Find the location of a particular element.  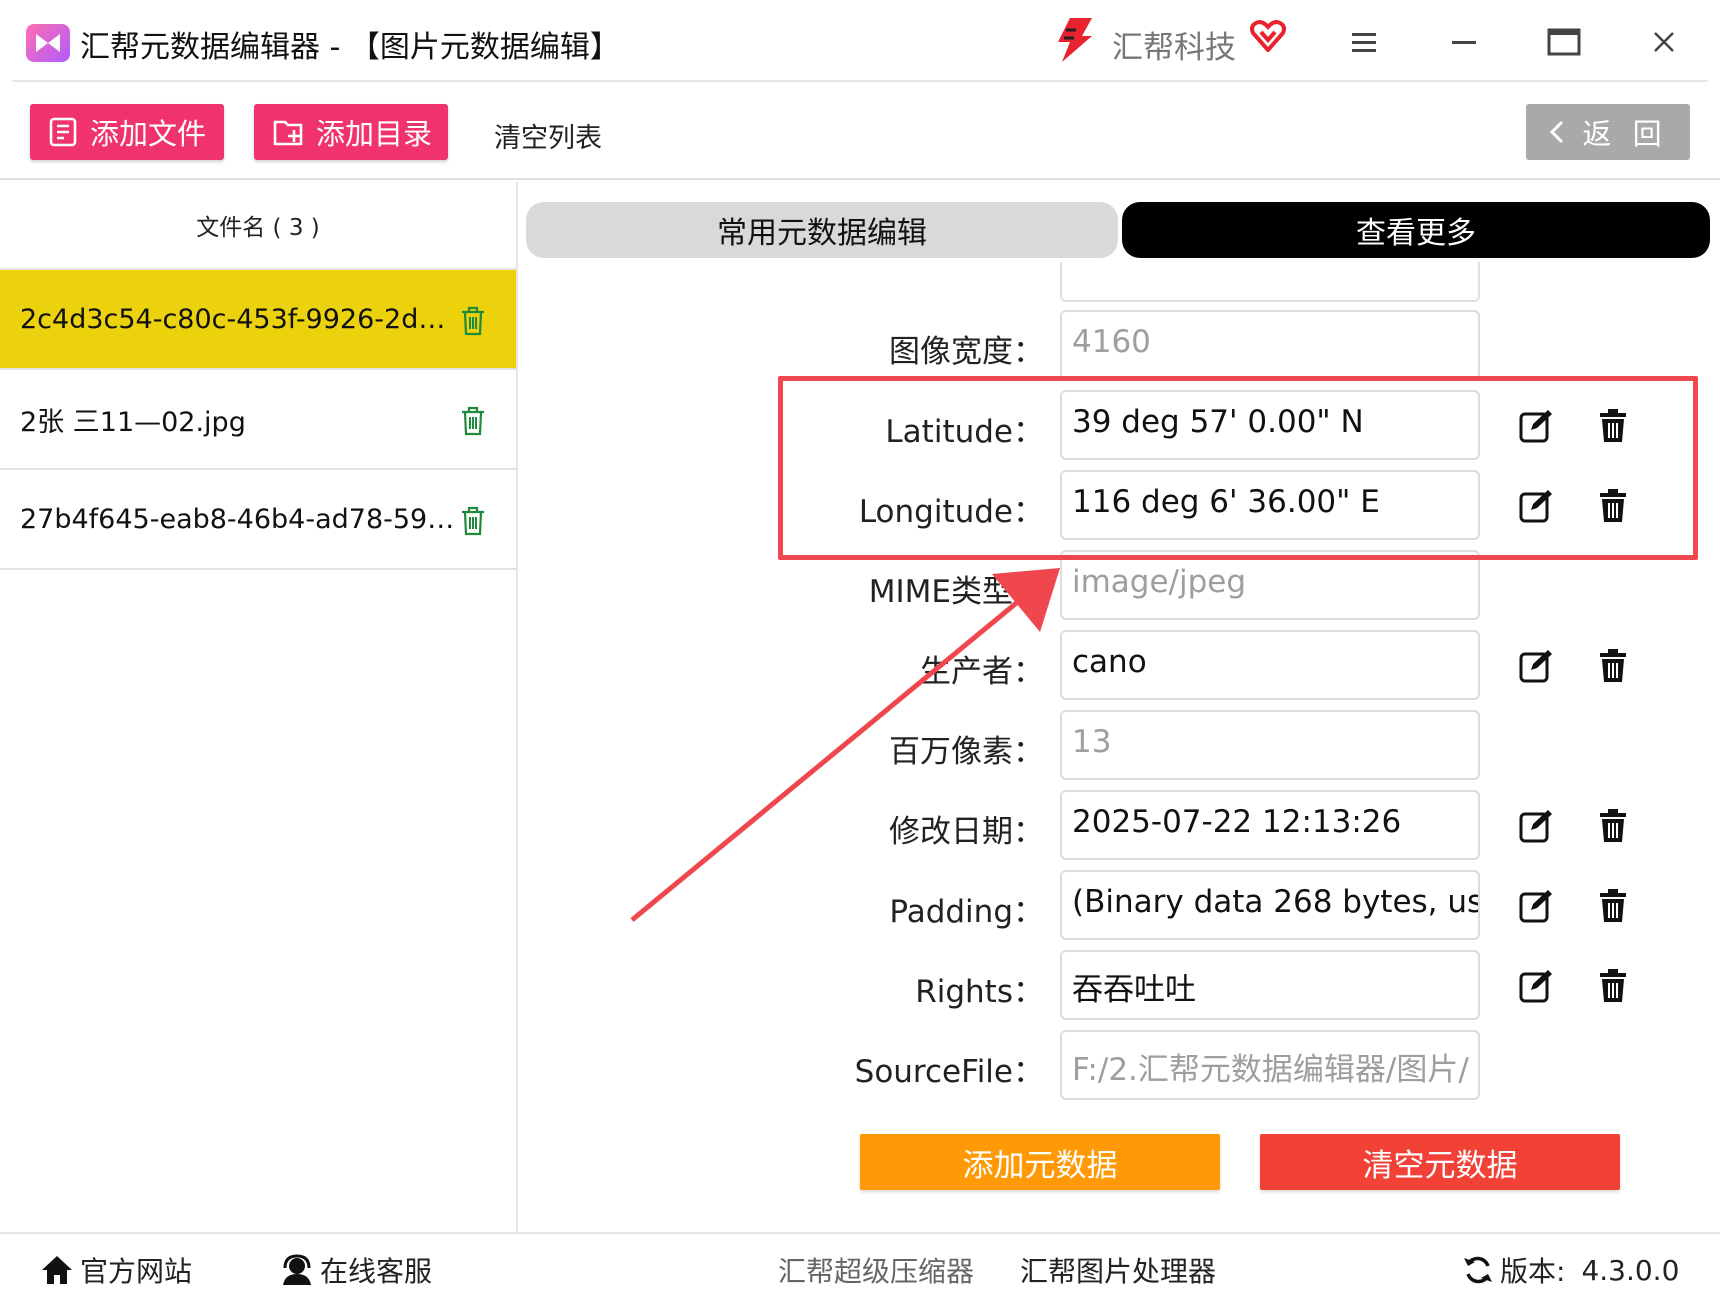

field-row-modify-date: 修改日期： 2025-07-22 12:13:26 is located at coordinates (1121, 826).